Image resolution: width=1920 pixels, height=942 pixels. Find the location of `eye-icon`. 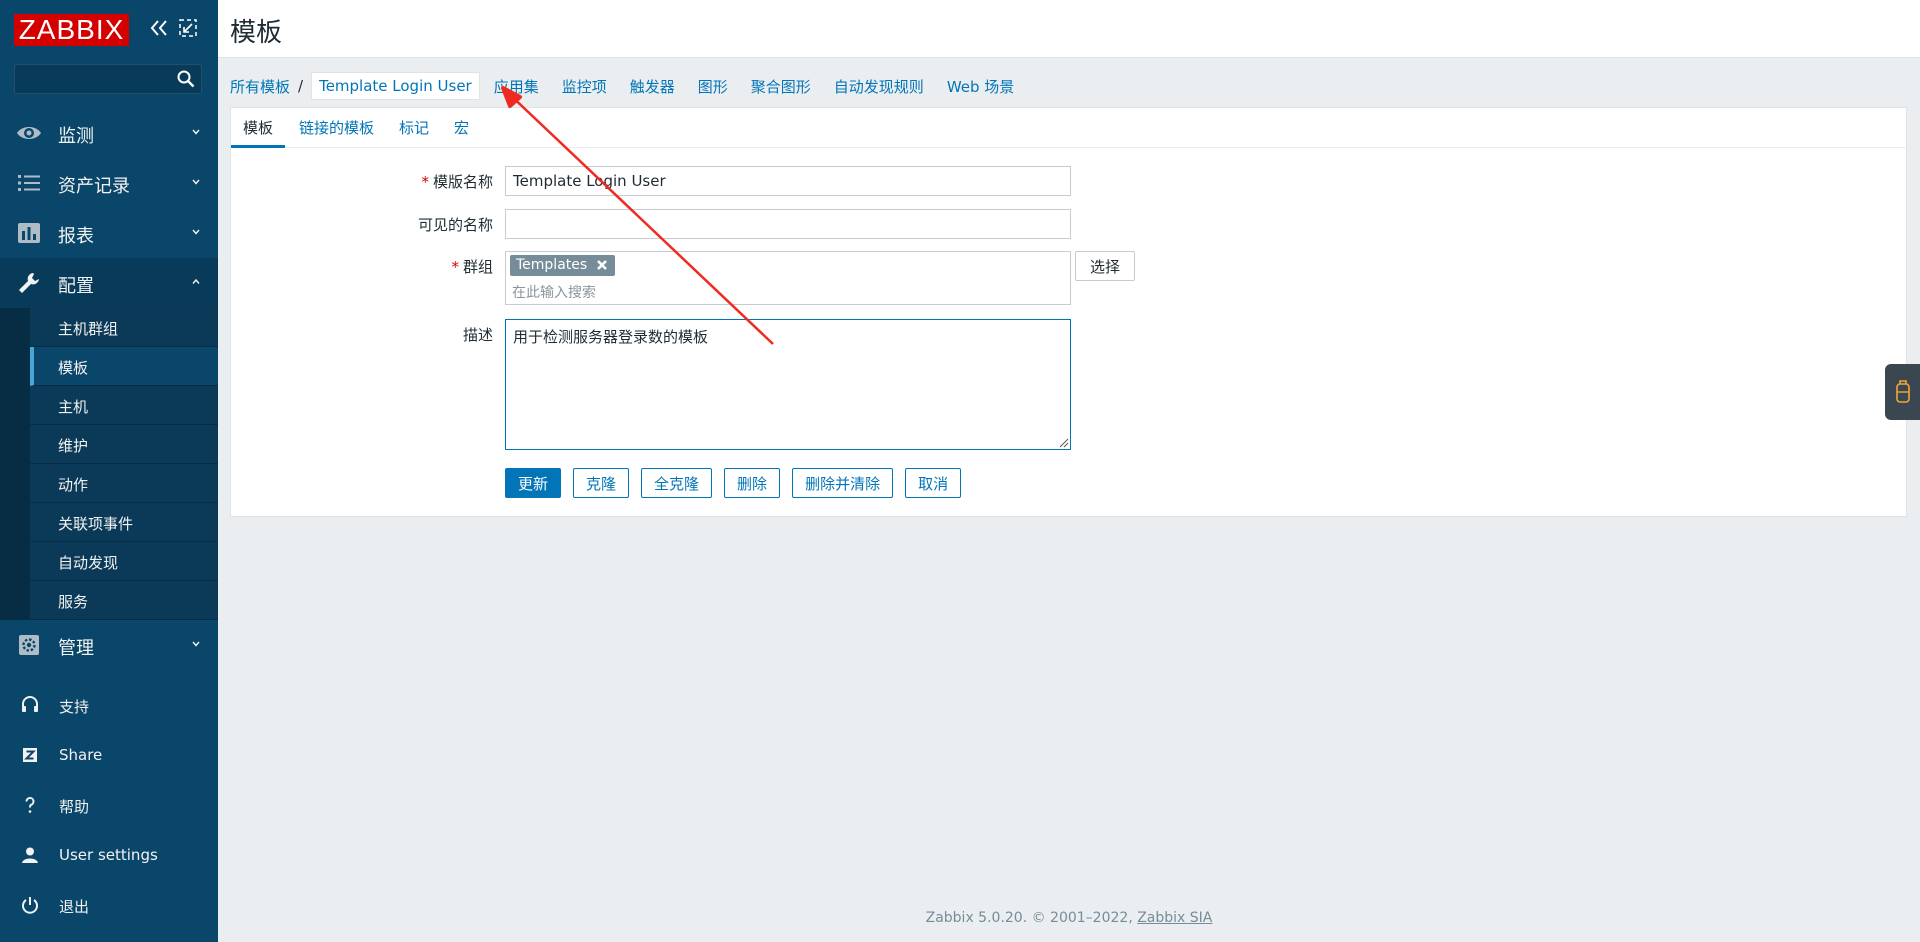

eye-icon is located at coordinates (29, 133).